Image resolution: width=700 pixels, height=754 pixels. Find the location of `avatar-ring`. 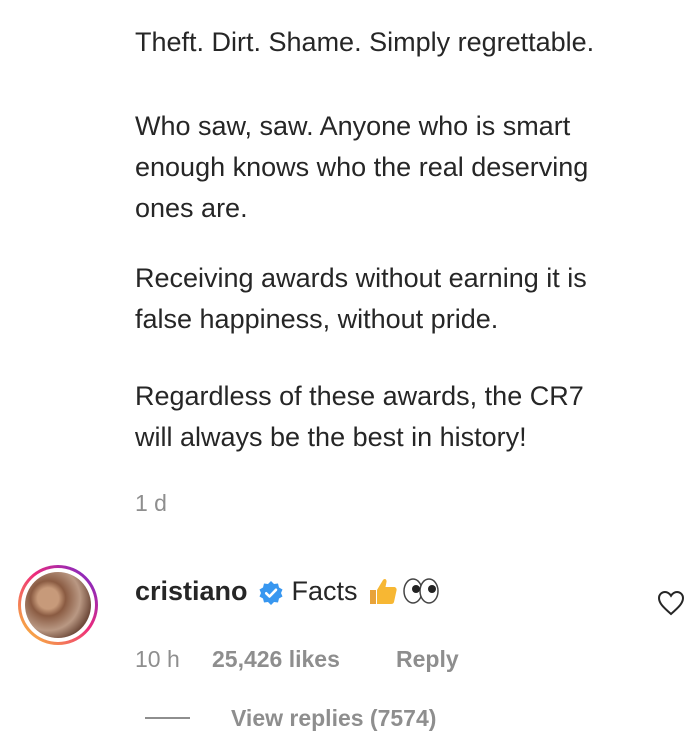

avatar-ring is located at coordinates (58, 605).